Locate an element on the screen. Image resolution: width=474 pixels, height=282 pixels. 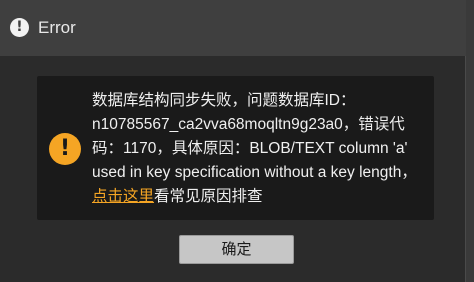
warning-circle-icon: ! is located at coordinates (65, 149).